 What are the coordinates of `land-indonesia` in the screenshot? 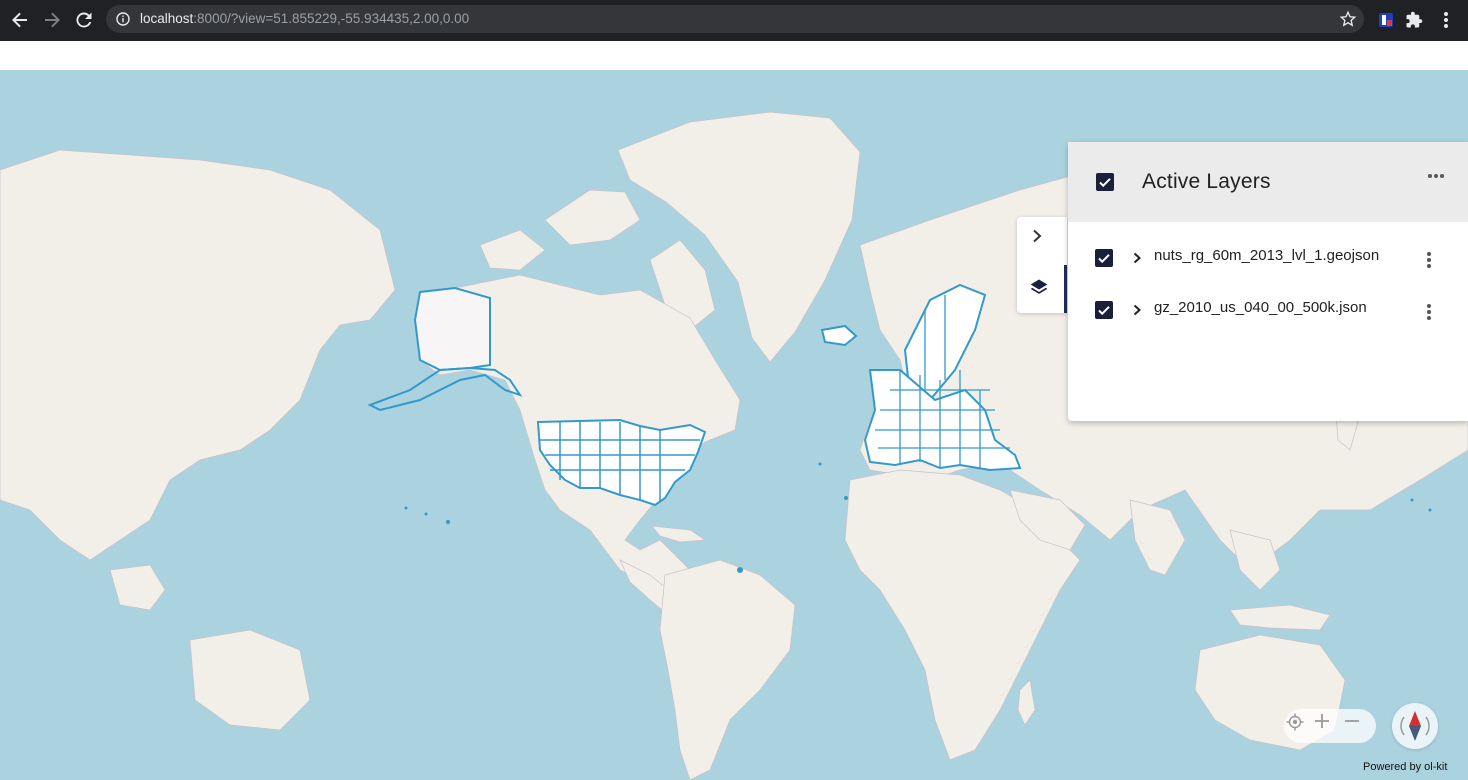 It's located at (1280, 617).